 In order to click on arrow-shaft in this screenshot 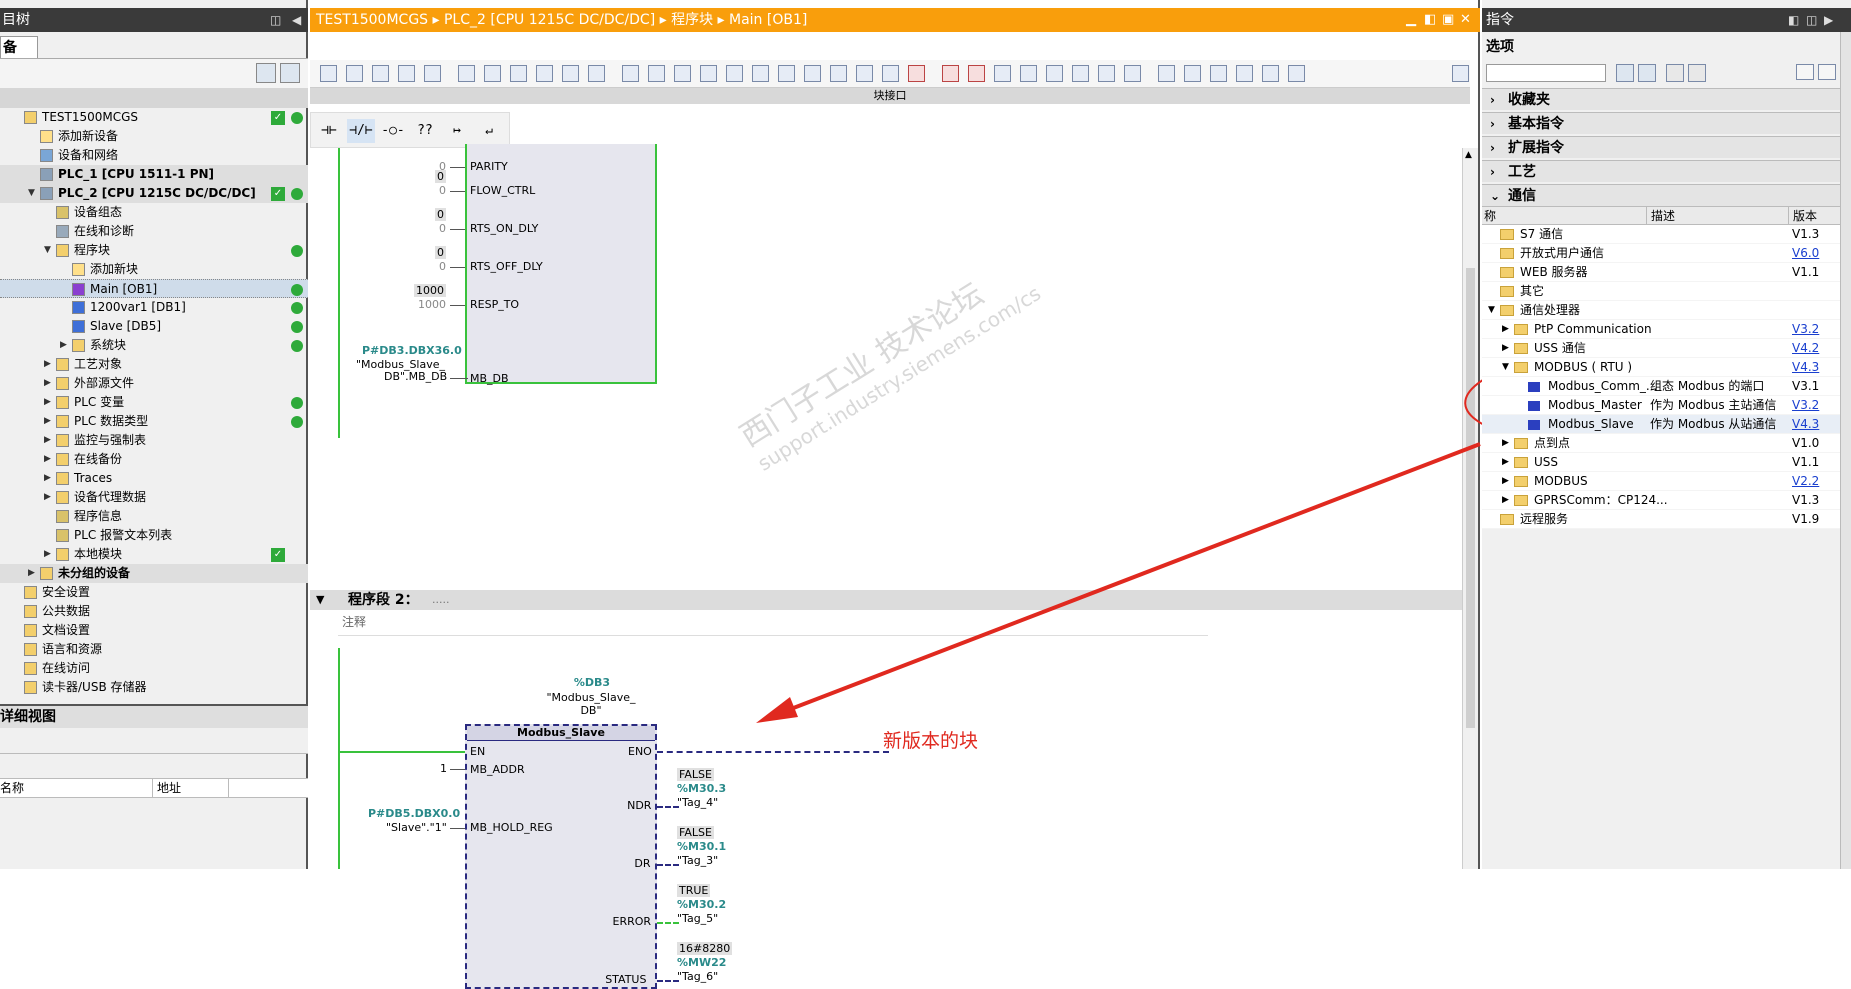, I will do `click(1125, 580)`.